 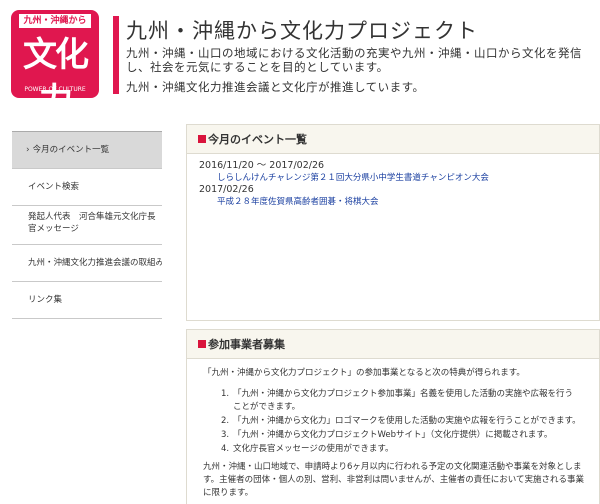 I want to click on events-heading-text: 今月のイベント一覧, so click(x=257, y=139).